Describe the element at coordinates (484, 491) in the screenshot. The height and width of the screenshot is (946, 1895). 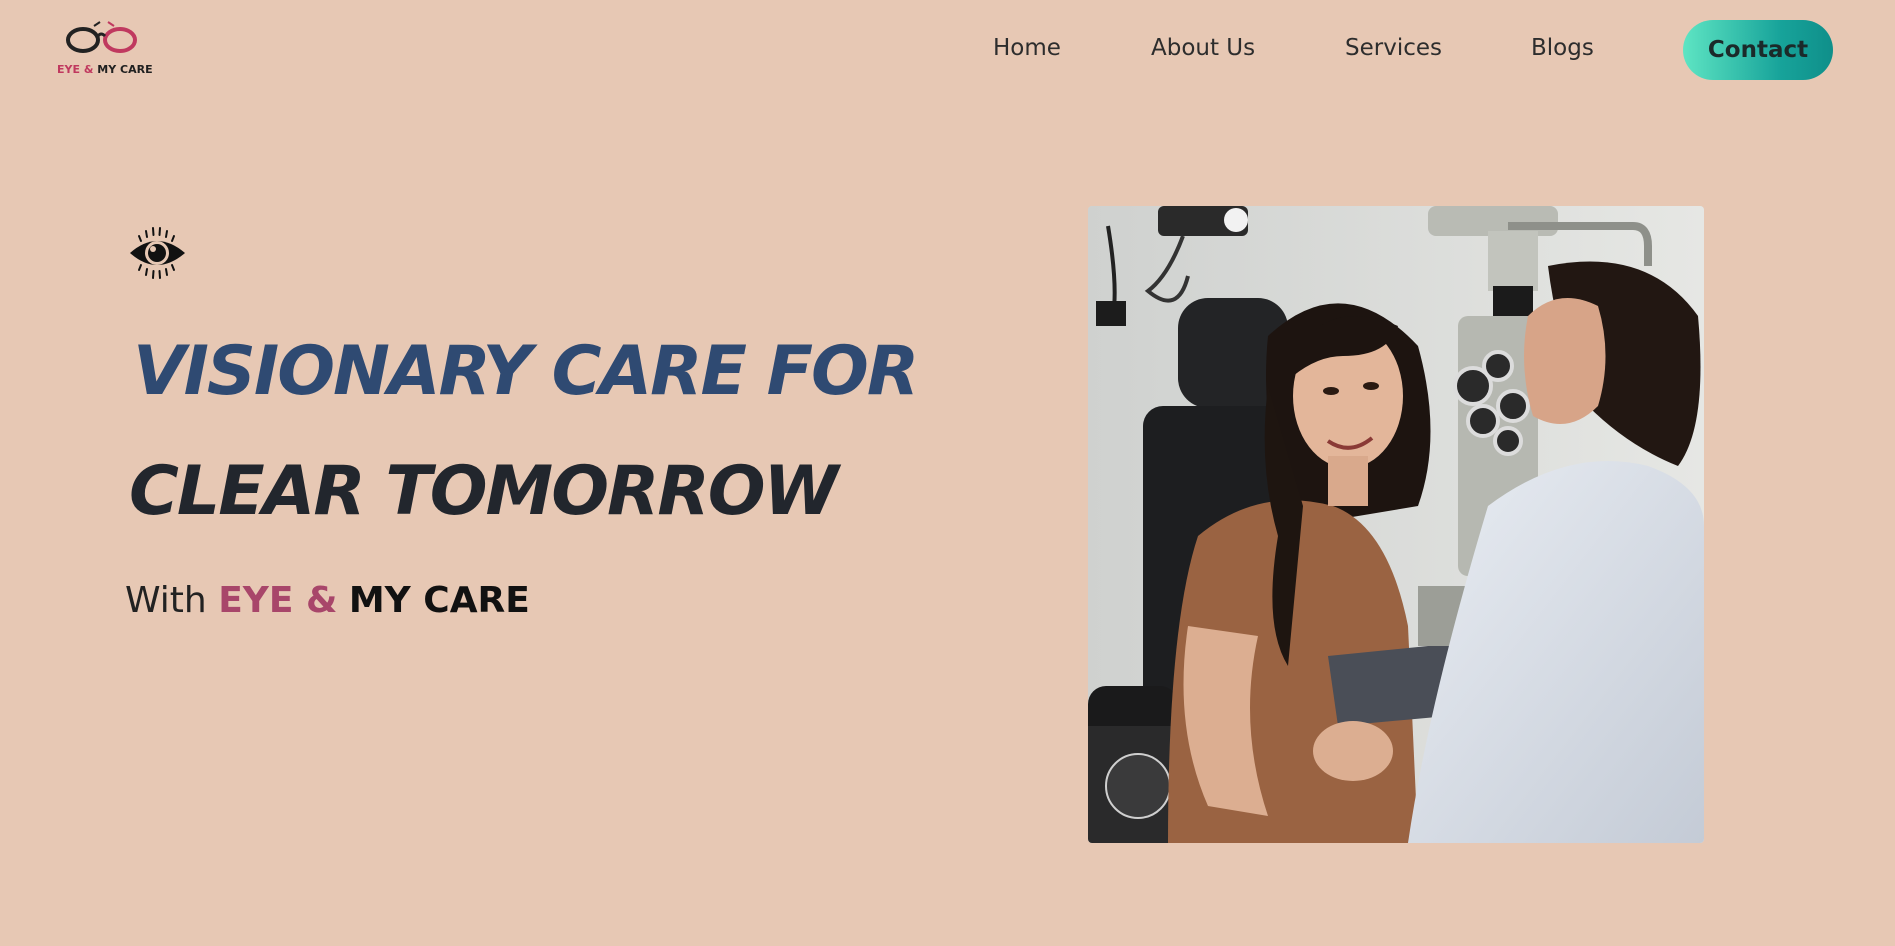
I see `headline-line-2: CLEAR TOMORROW` at that location.